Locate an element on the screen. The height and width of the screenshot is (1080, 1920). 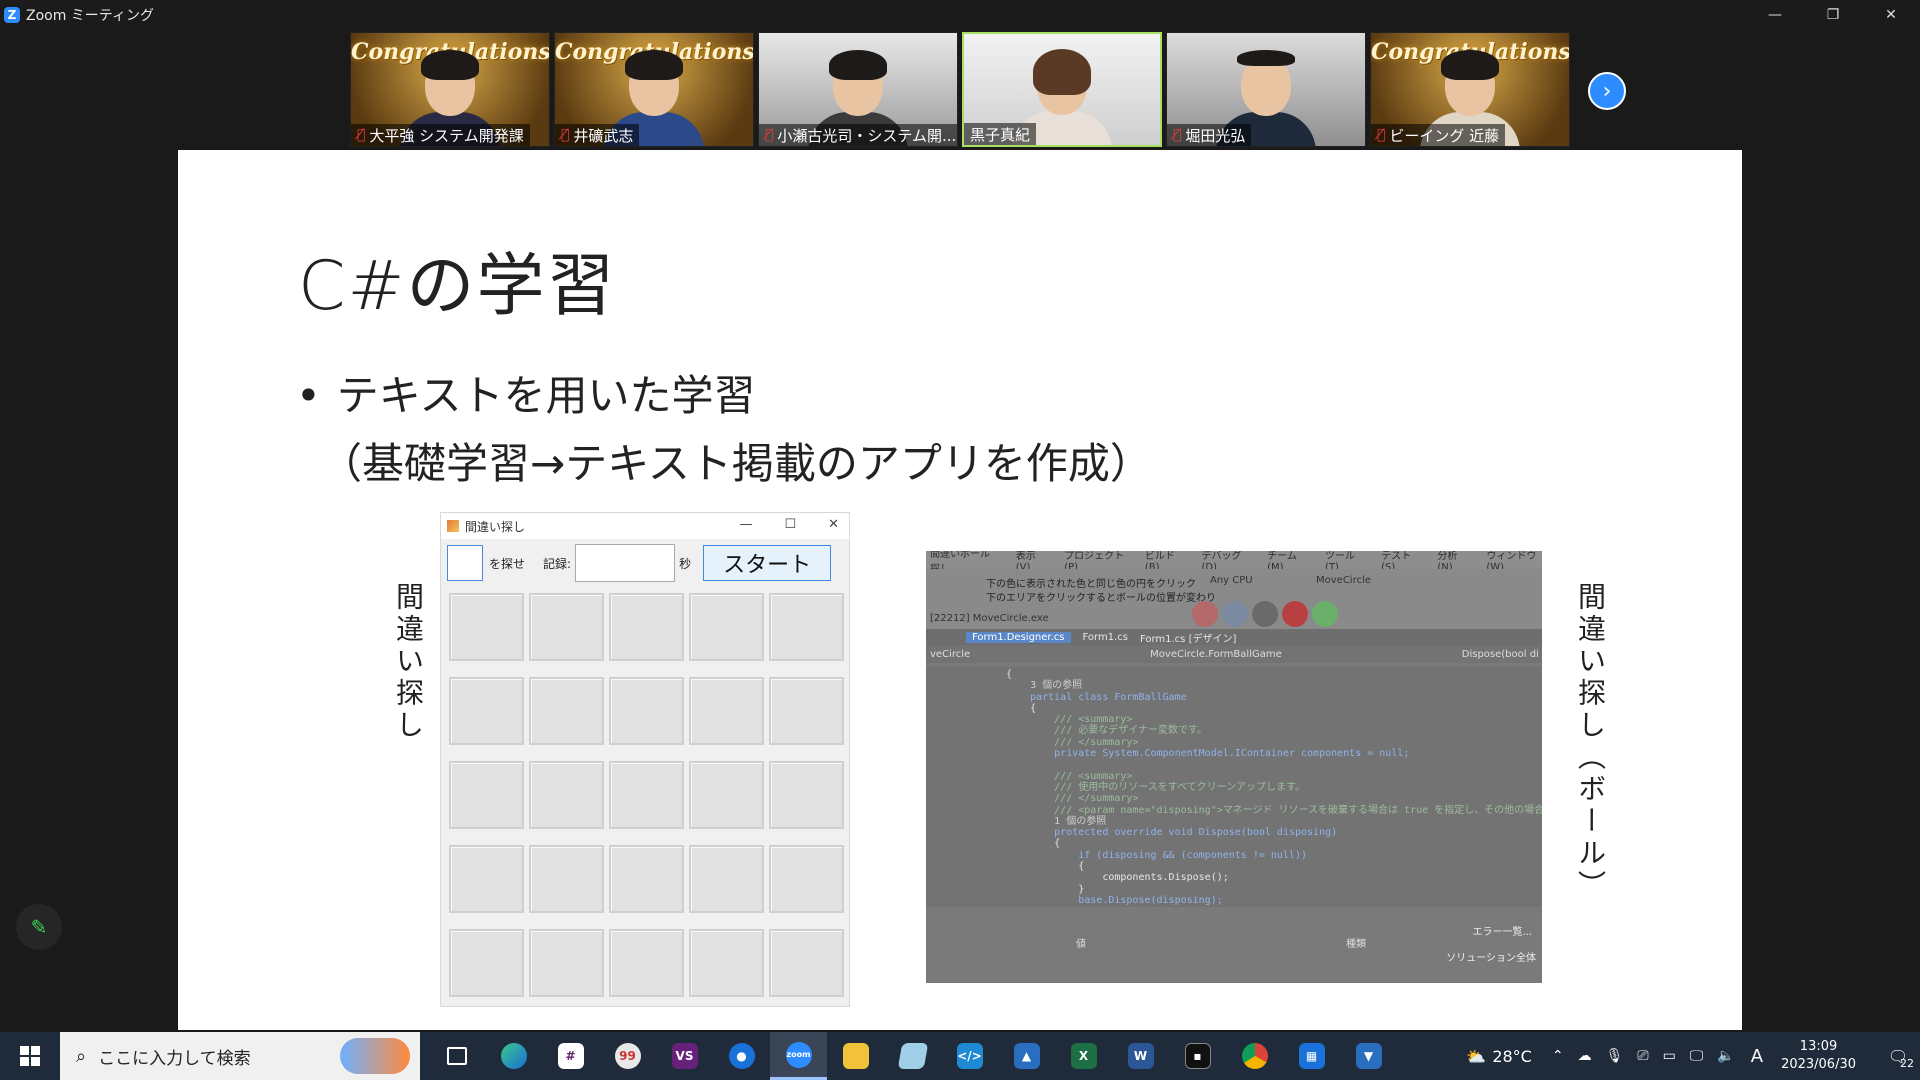
annotate-button: ✎ is located at coordinates (39, 927).